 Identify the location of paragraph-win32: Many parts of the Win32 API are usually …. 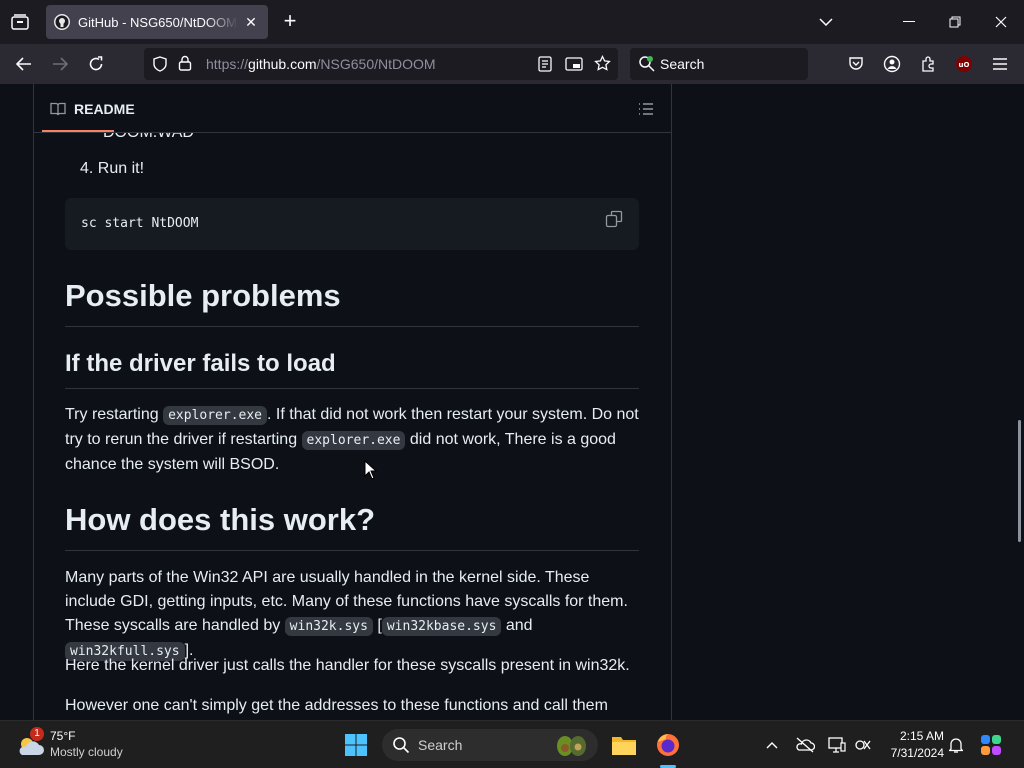
(353, 615).